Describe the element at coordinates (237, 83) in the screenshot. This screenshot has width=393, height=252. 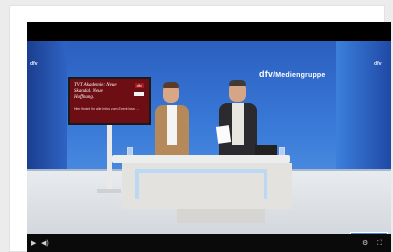
I see `host-right-hair` at that location.